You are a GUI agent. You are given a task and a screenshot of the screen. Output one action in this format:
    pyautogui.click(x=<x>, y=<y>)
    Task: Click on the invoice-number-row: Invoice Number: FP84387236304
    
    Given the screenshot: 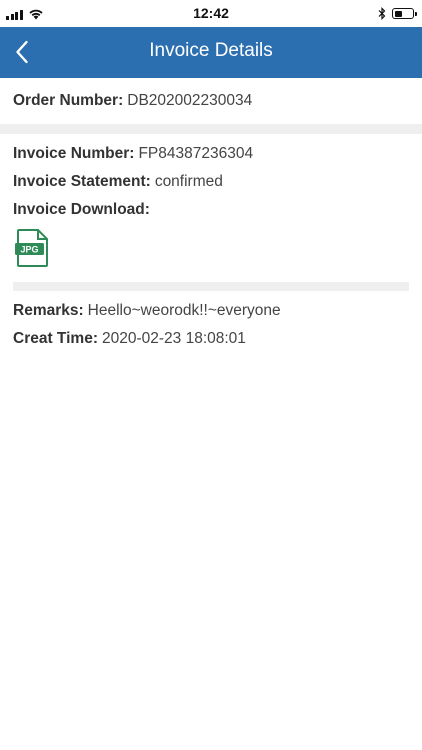 What is the action you would take?
    pyautogui.click(x=133, y=154)
    